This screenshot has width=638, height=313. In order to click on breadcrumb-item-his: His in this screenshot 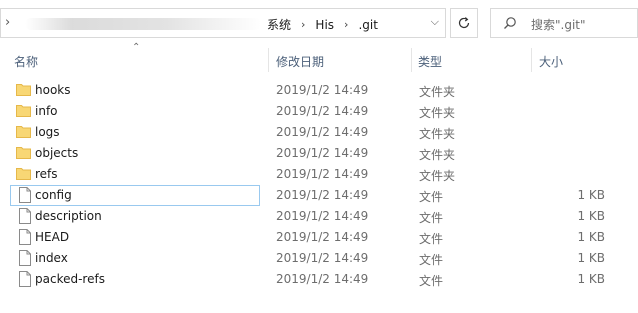, I will do `click(324, 25)`.